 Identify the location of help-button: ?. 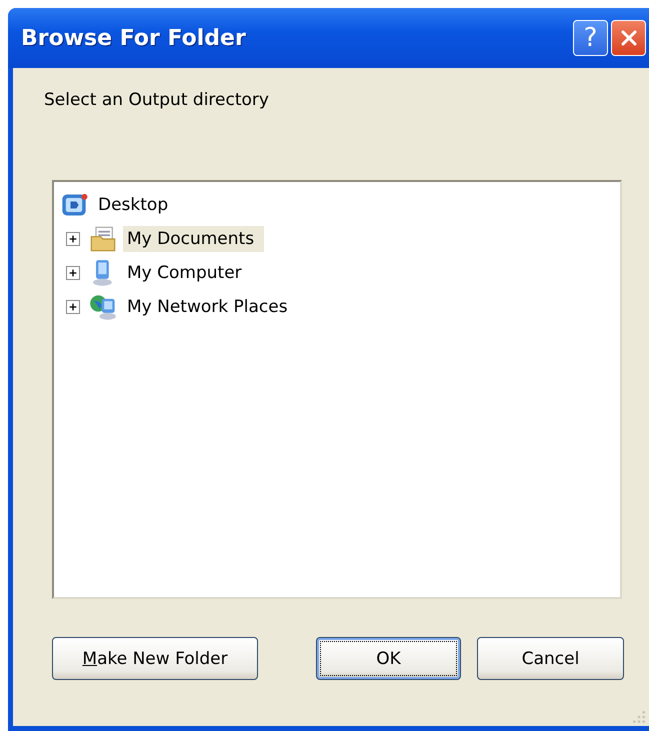
(590, 38).